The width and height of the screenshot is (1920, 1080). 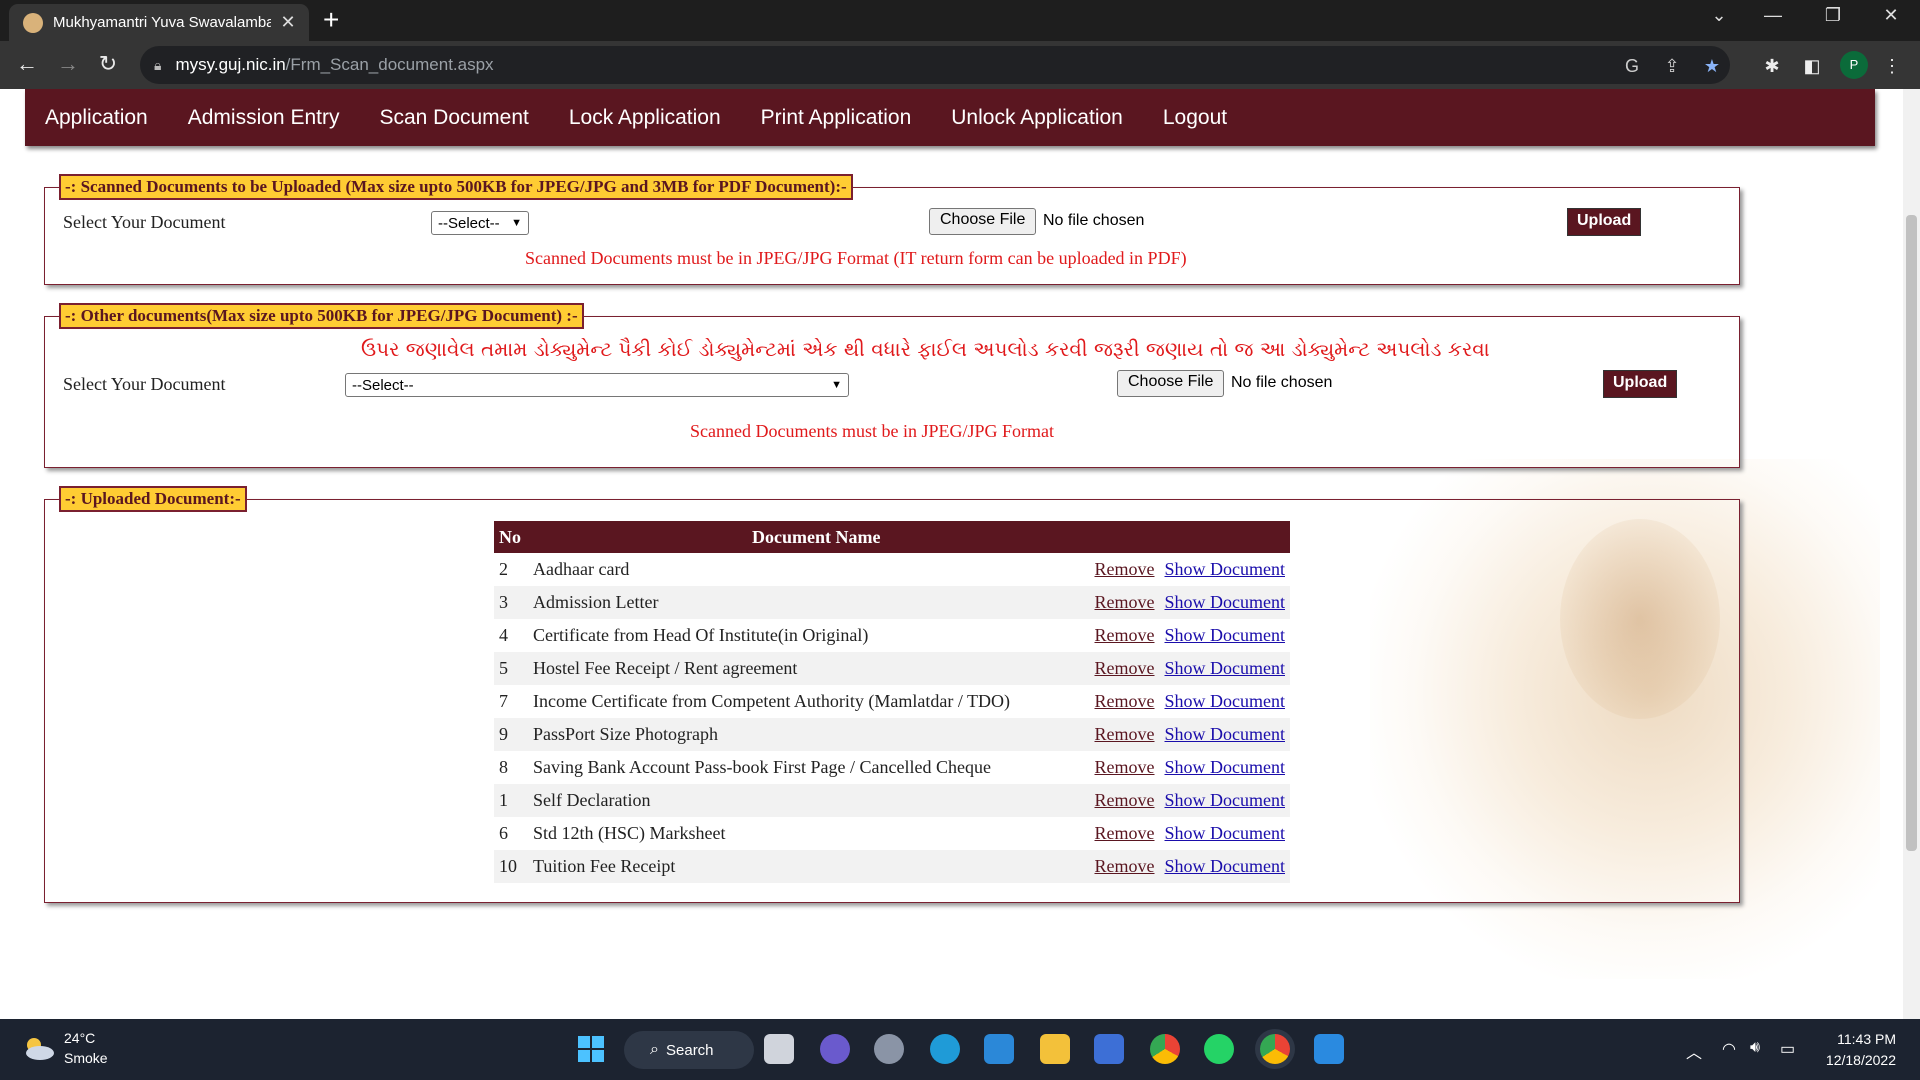 What do you see at coordinates (389, 64) in the screenshot?
I see `url-path: /Frm_Scan_document.aspx` at bounding box center [389, 64].